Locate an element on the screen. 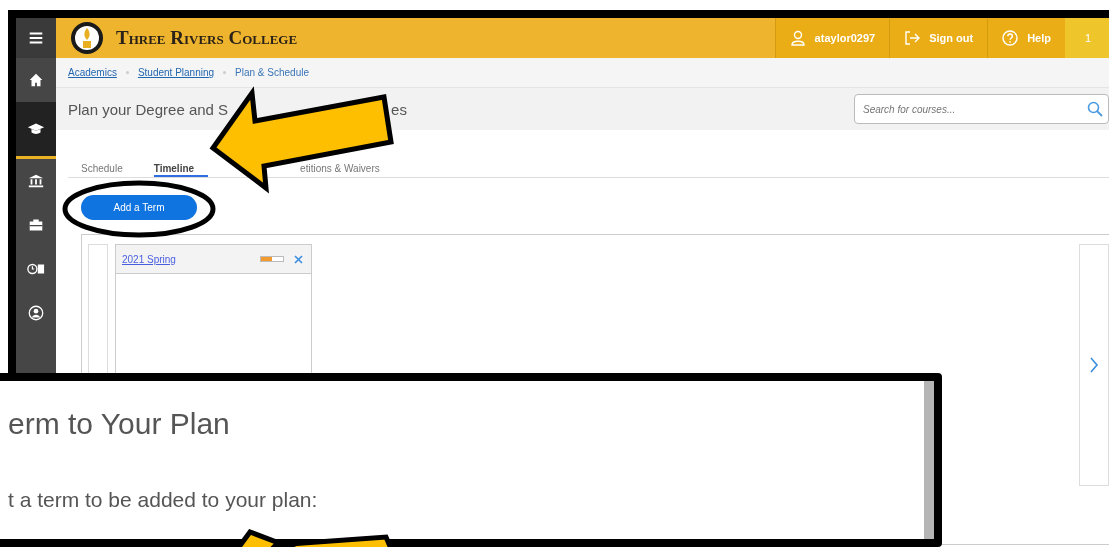 The width and height of the screenshot is (1109, 547). search-icon is located at coordinates (1095, 109).